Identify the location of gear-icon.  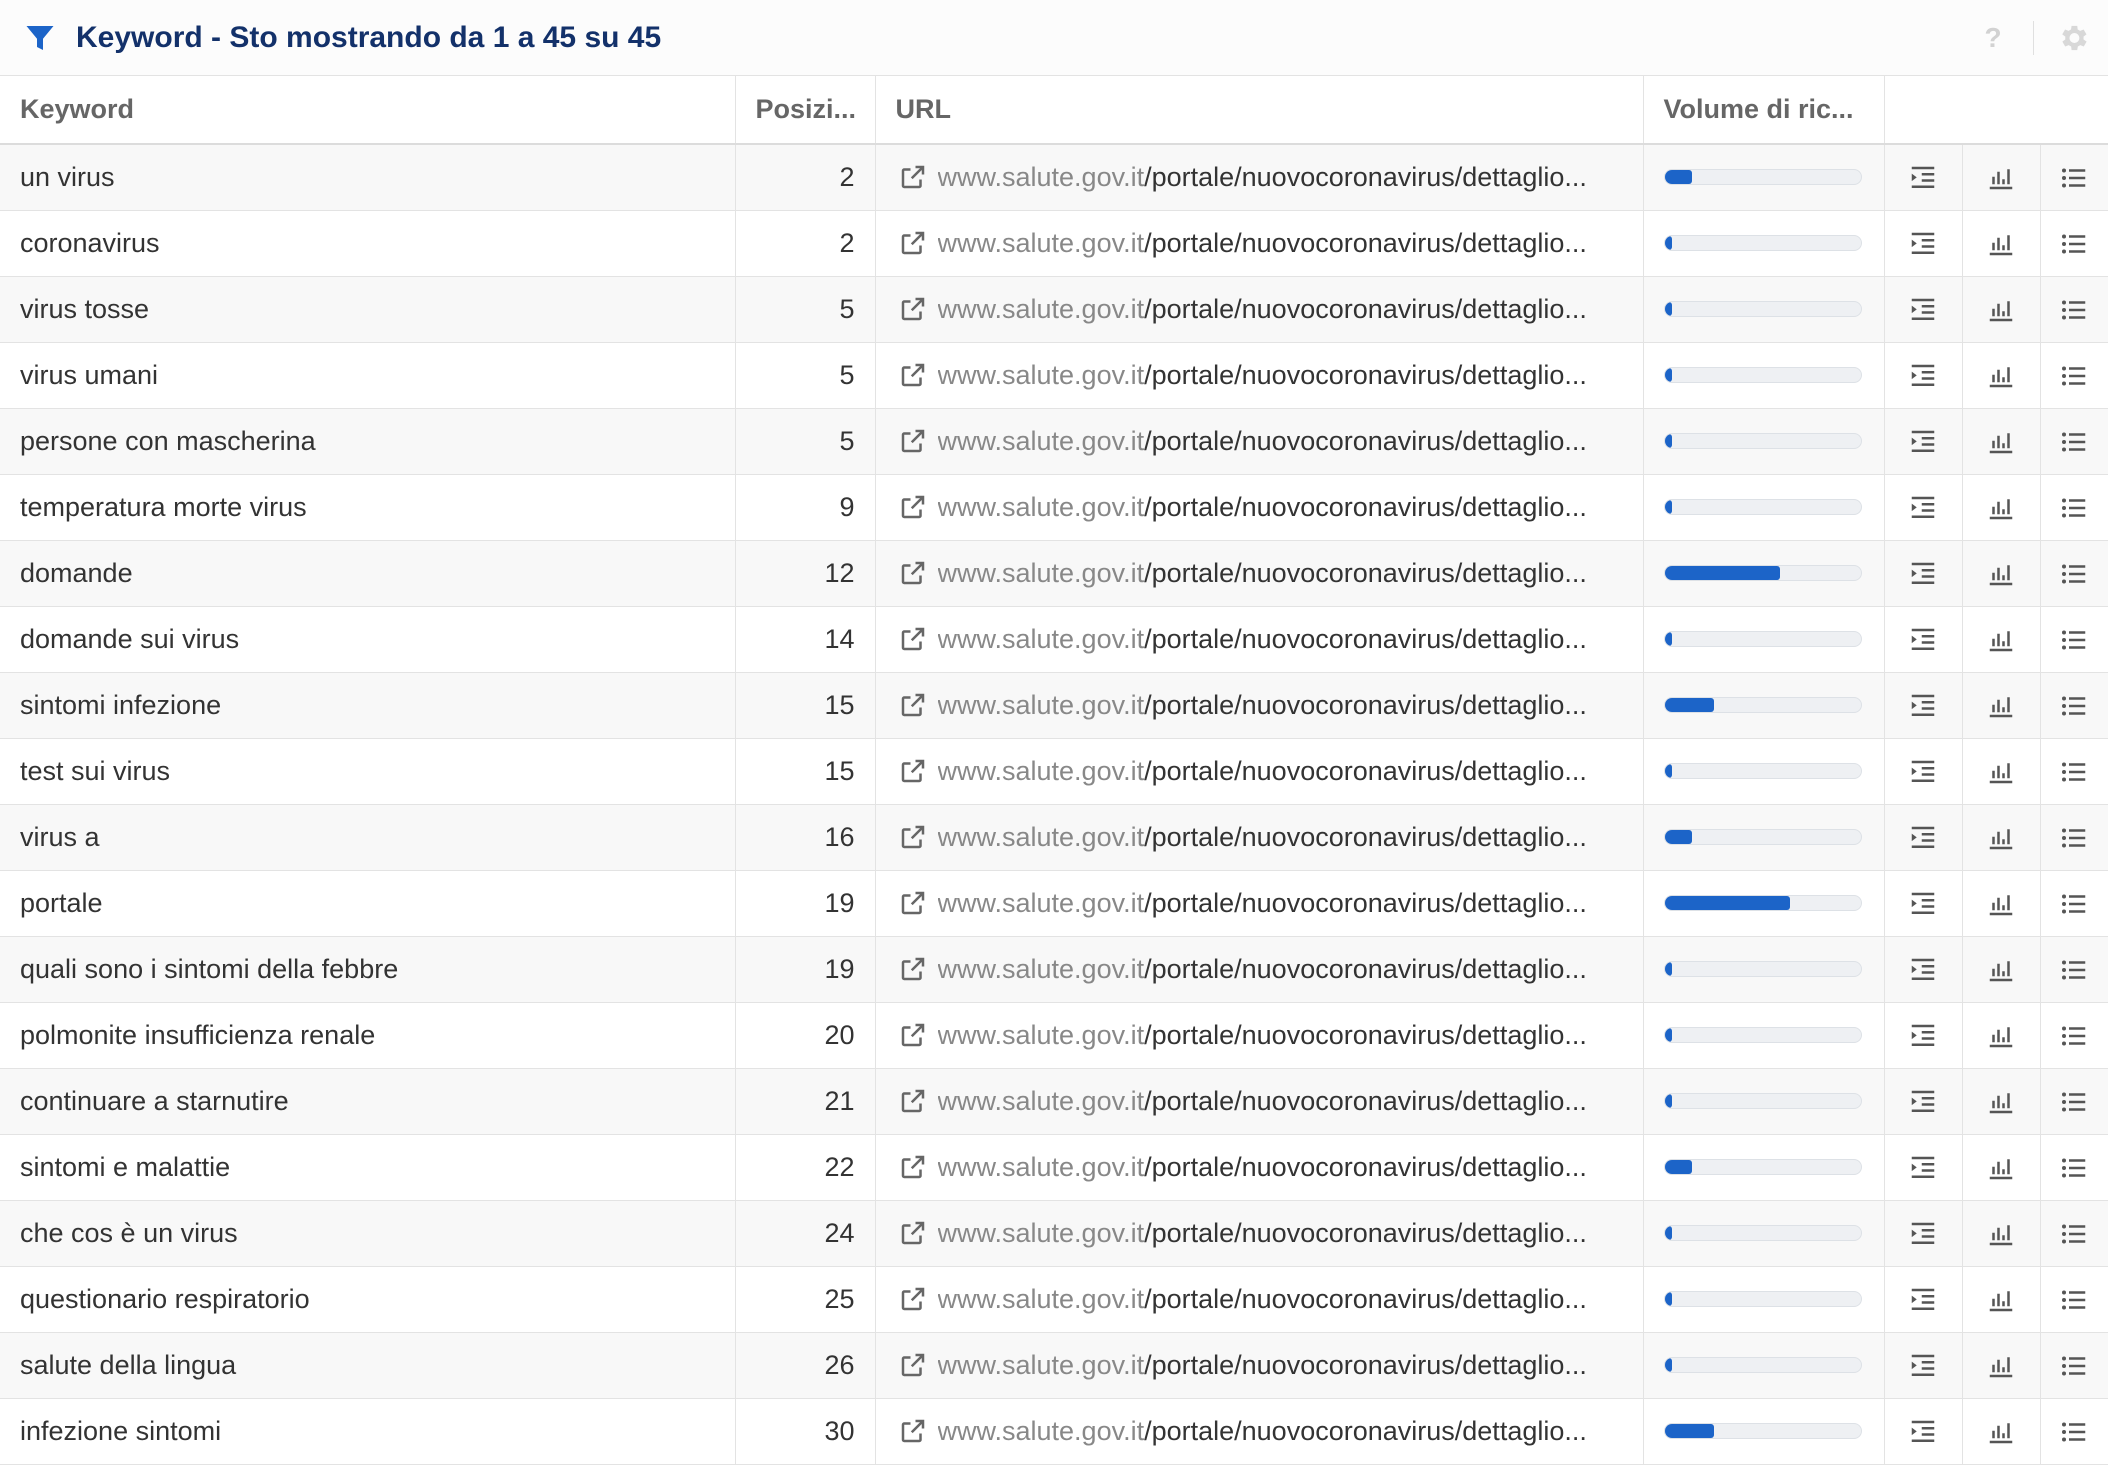
(2073, 38).